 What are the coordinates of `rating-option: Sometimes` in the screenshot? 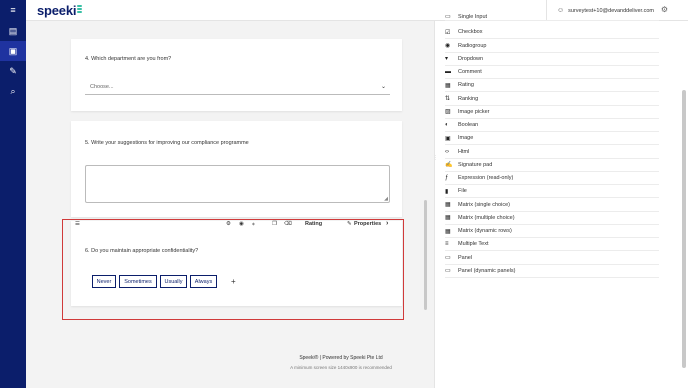 It's located at (138, 281).